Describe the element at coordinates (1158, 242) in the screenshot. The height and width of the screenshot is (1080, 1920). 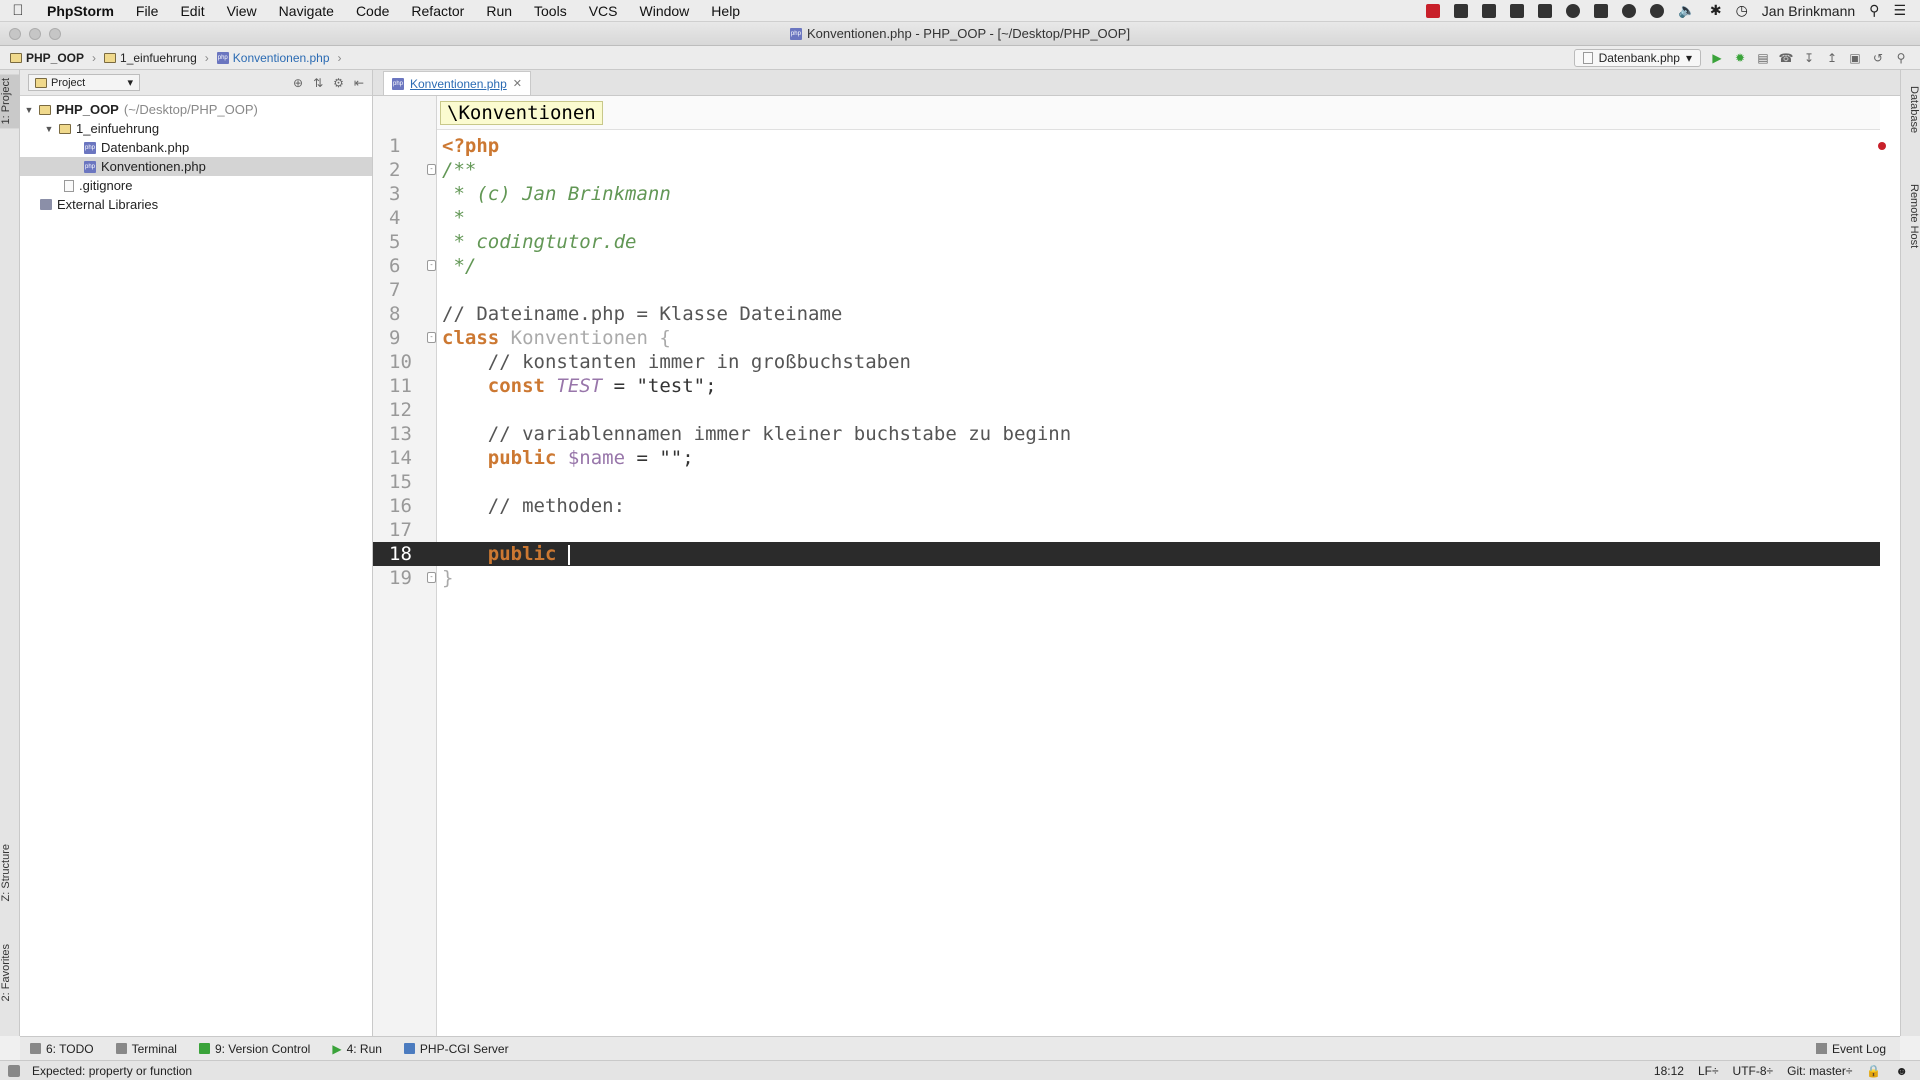
I see `code-line: * codingtutor.de` at that location.